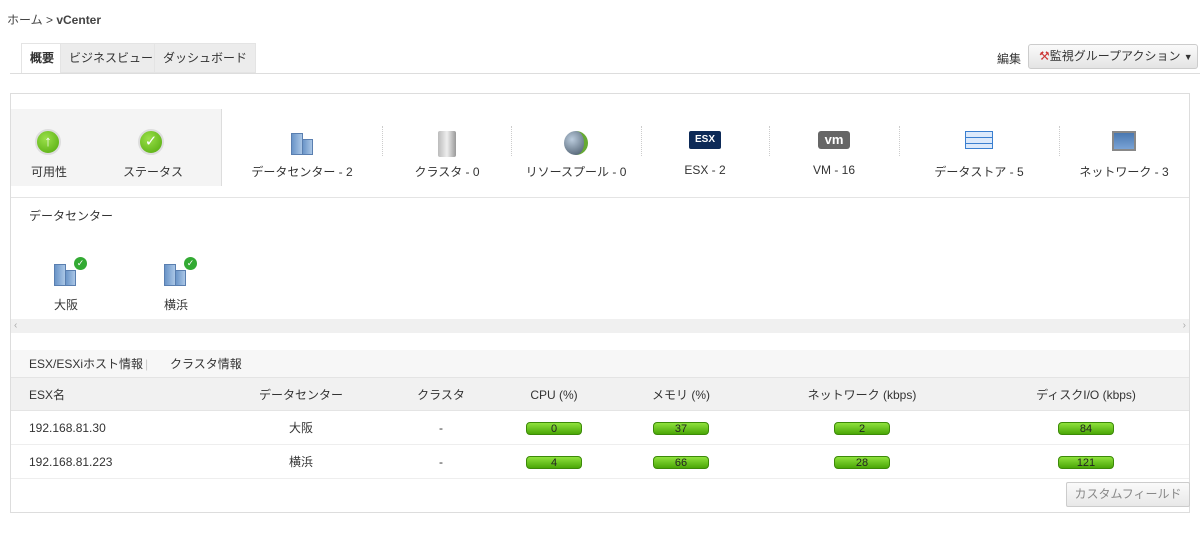 The width and height of the screenshot is (1200, 541). What do you see at coordinates (833, 170) in the screenshot?
I see `summary-label: VM - 16` at bounding box center [833, 170].